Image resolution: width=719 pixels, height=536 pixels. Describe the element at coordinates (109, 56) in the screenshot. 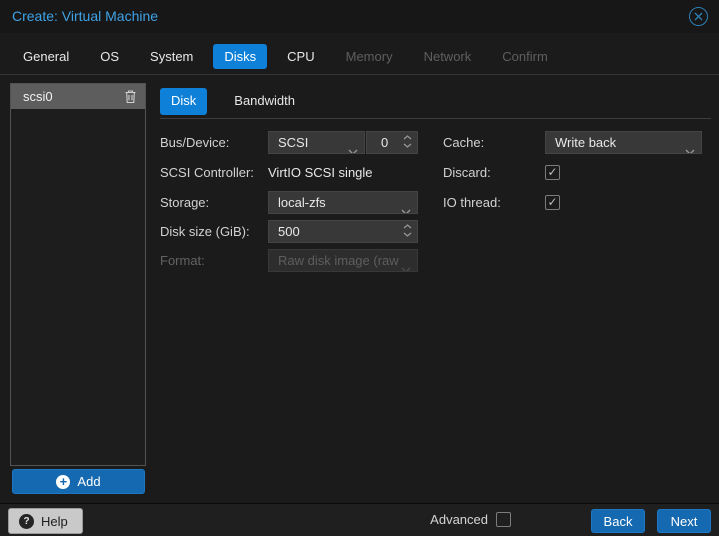

I see `tab-os: OS` at that location.